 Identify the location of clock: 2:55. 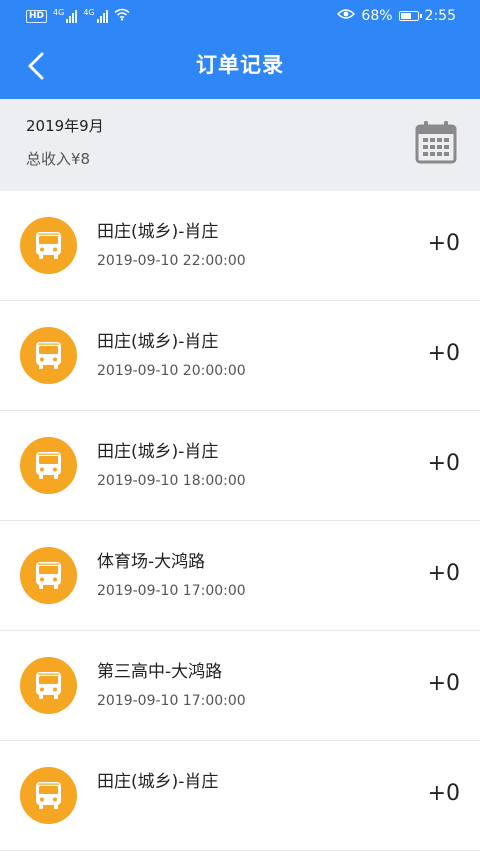
(440, 16).